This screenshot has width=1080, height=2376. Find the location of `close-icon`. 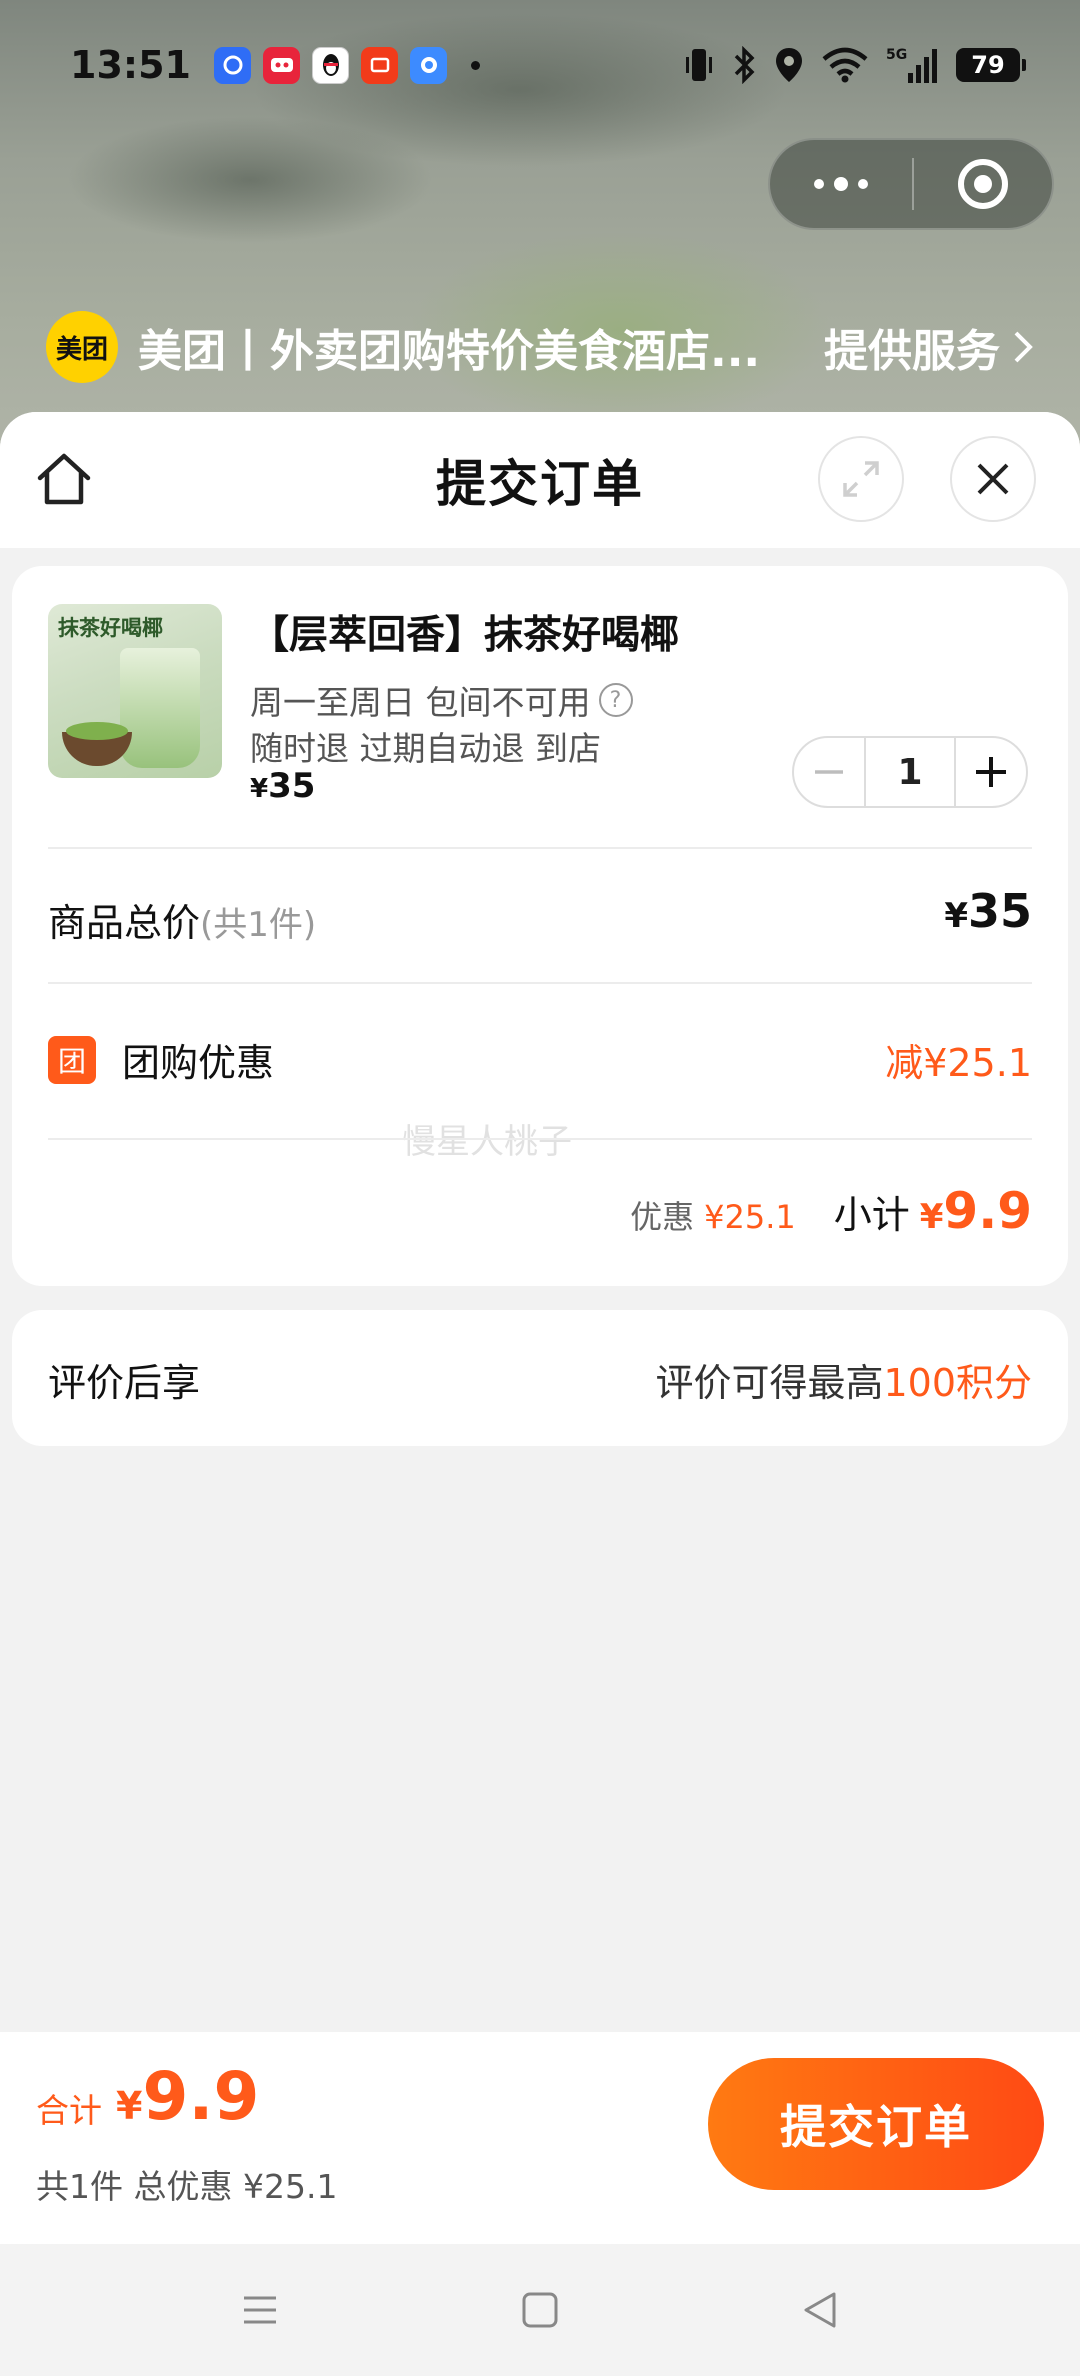

close-icon is located at coordinates (993, 479).